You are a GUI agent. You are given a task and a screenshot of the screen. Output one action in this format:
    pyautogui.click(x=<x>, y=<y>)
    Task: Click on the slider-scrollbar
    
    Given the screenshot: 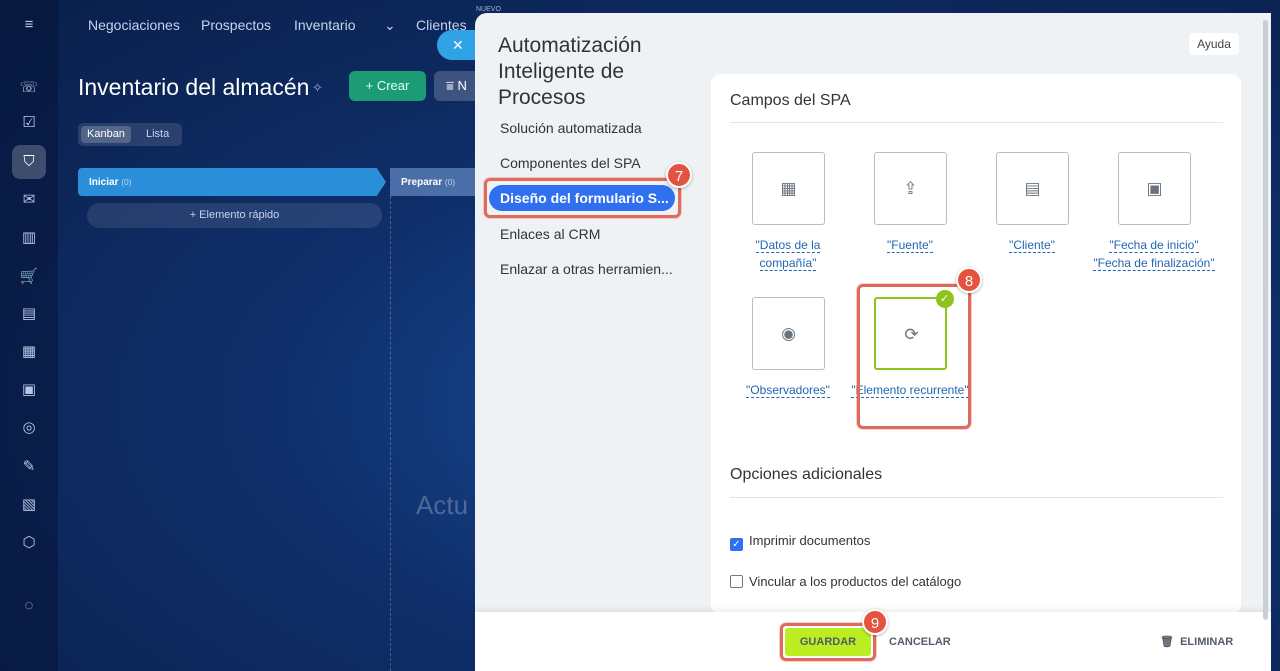 What is the action you would take?
    pyautogui.click(x=1265, y=320)
    